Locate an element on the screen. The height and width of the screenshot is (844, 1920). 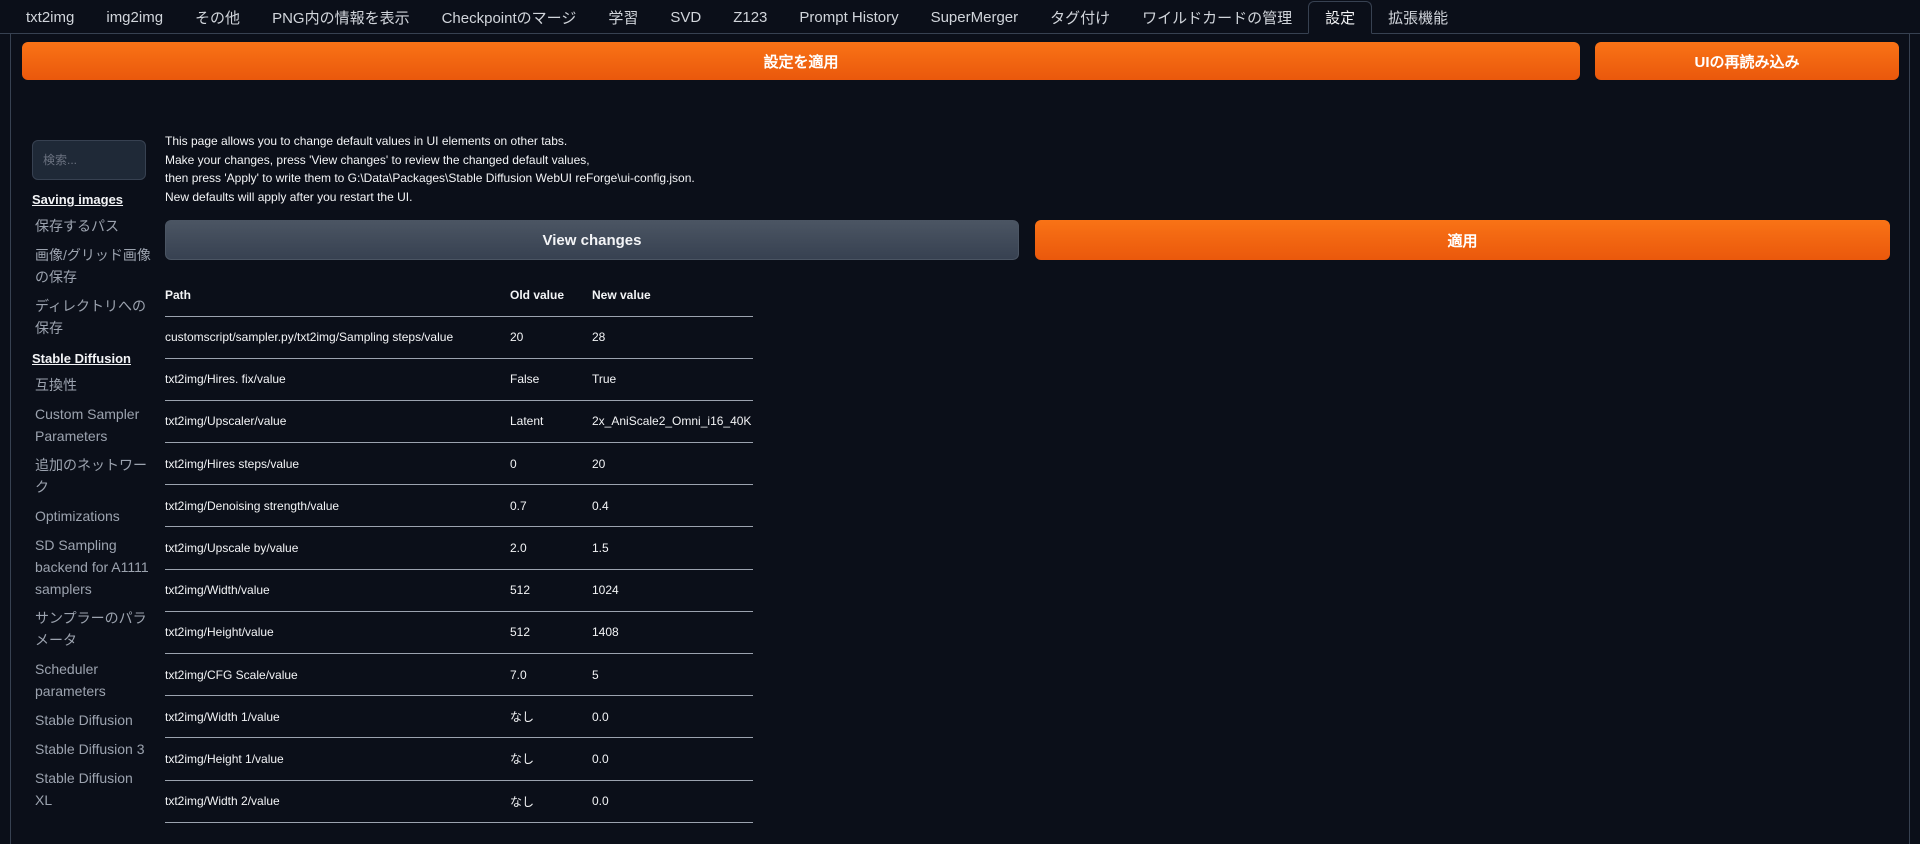
cell-path: txt2img/CFG Scale/value is located at coordinates (337, 675).